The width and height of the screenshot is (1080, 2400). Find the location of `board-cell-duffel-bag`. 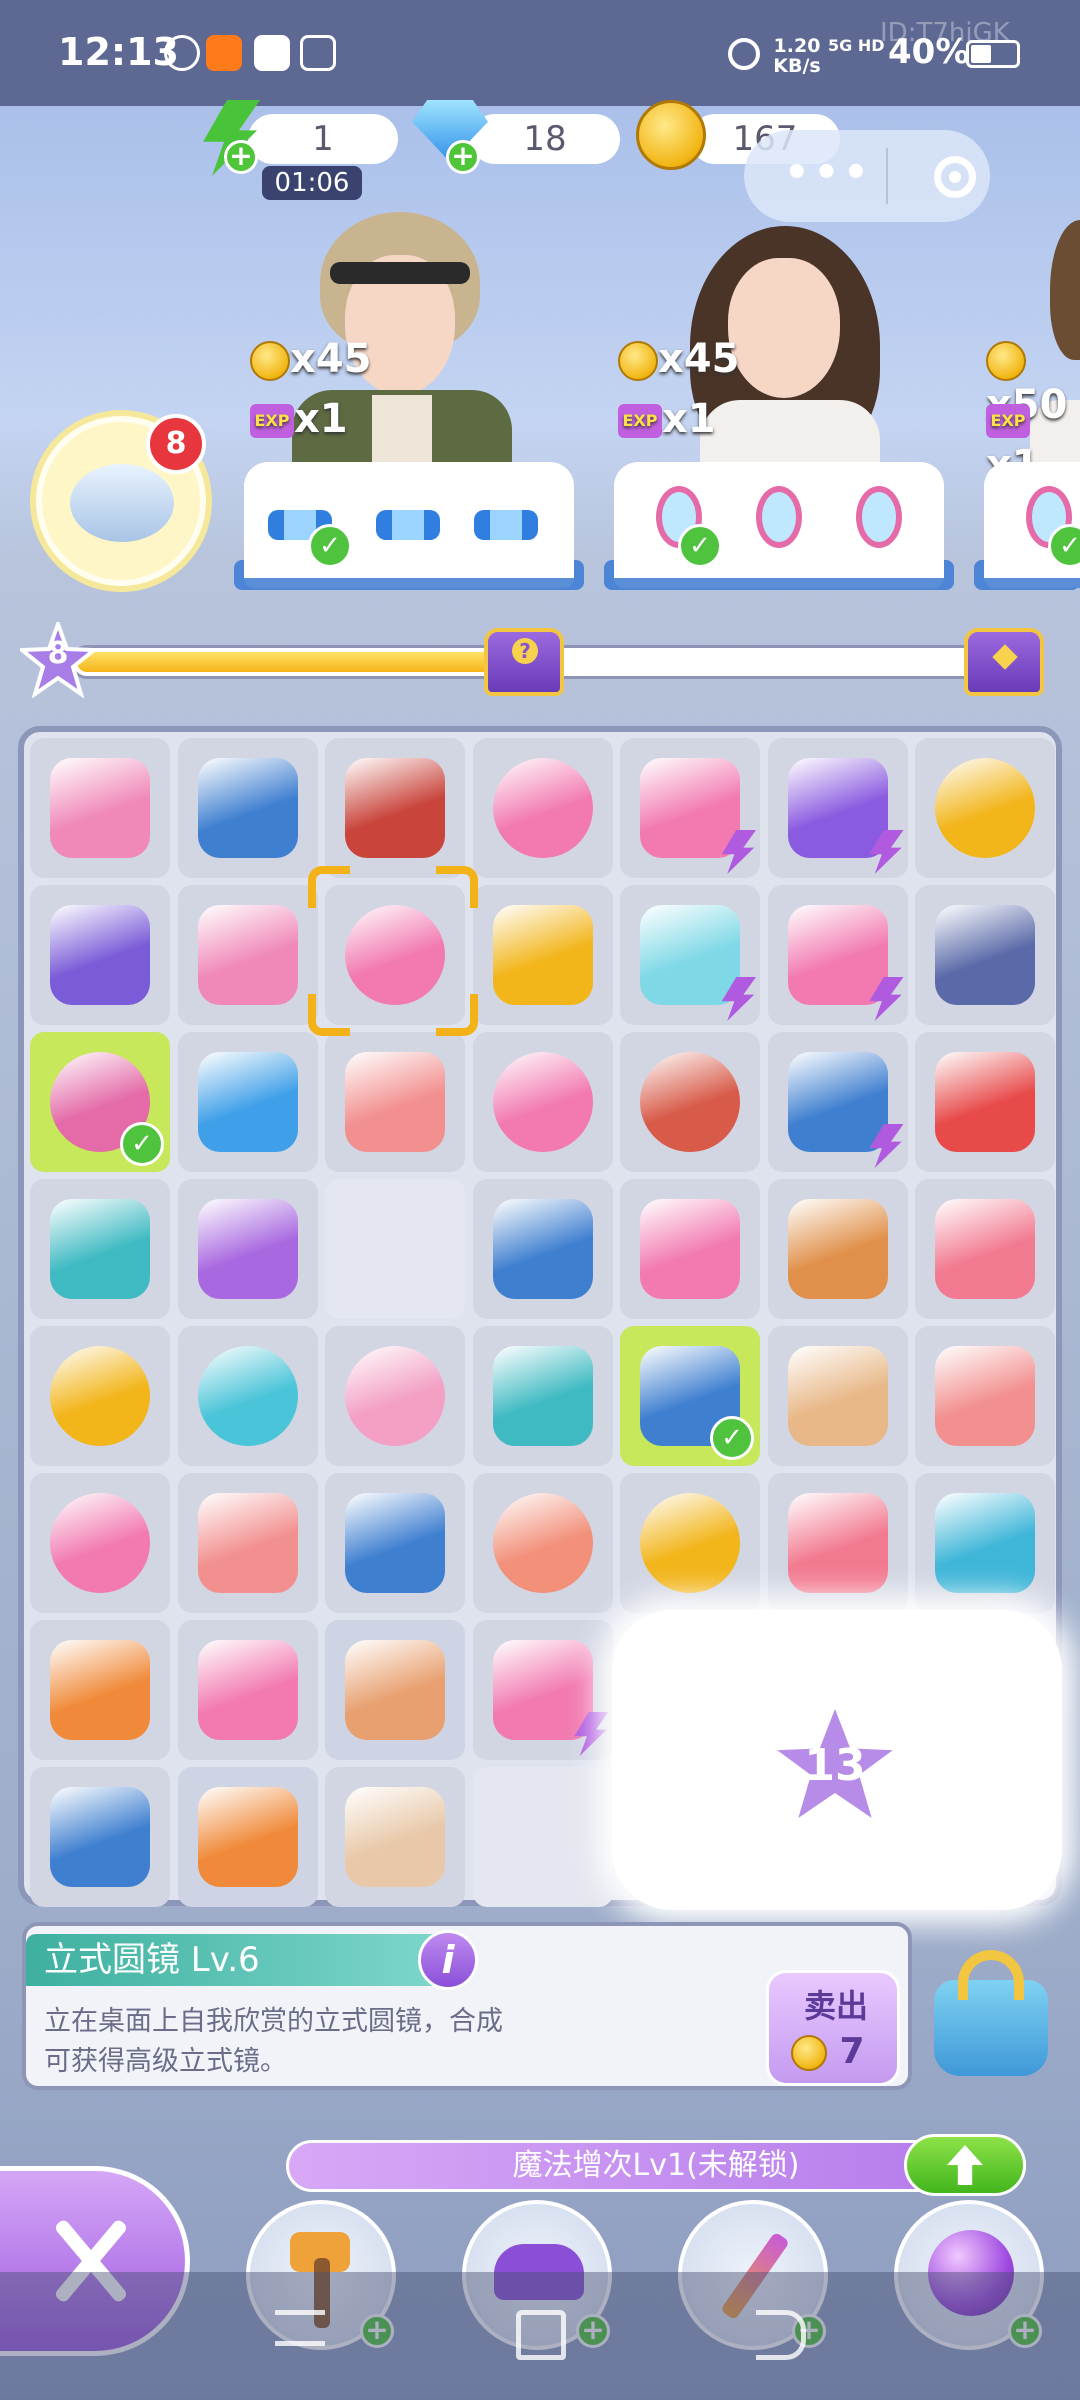

board-cell-duffel-bag is located at coordinates (100, 1837).